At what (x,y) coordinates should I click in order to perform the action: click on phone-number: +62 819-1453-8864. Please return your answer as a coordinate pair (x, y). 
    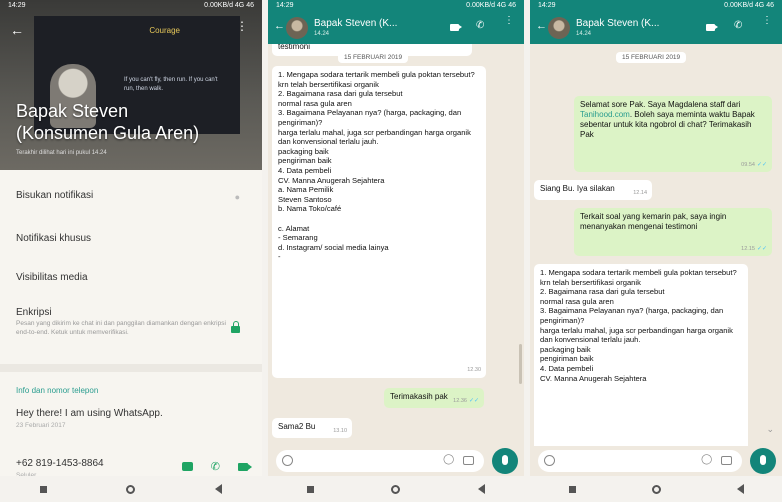
    Looking at the image, I should click on (60, 463).